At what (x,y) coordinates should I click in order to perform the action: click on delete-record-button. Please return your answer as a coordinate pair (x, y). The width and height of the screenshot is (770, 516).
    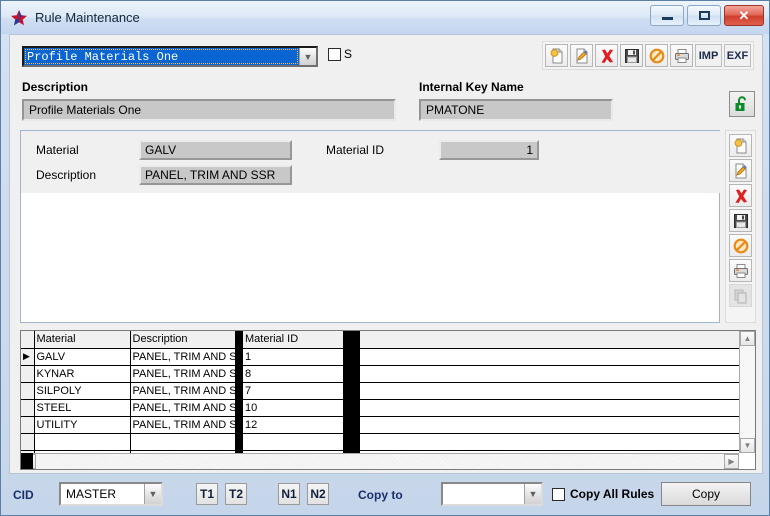
    Looking at the image, I should click on (606, 55).